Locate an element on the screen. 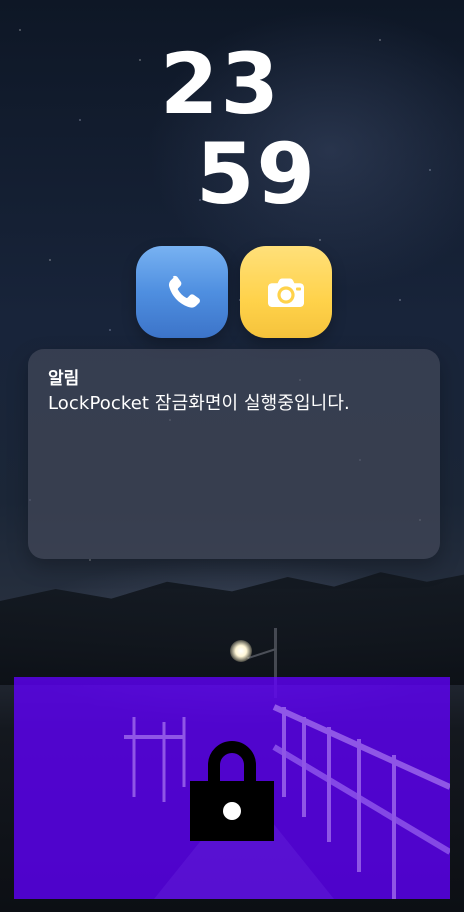 This screenshot has height=912, width=464. padlock-icon is located at coordinates (232, 790).